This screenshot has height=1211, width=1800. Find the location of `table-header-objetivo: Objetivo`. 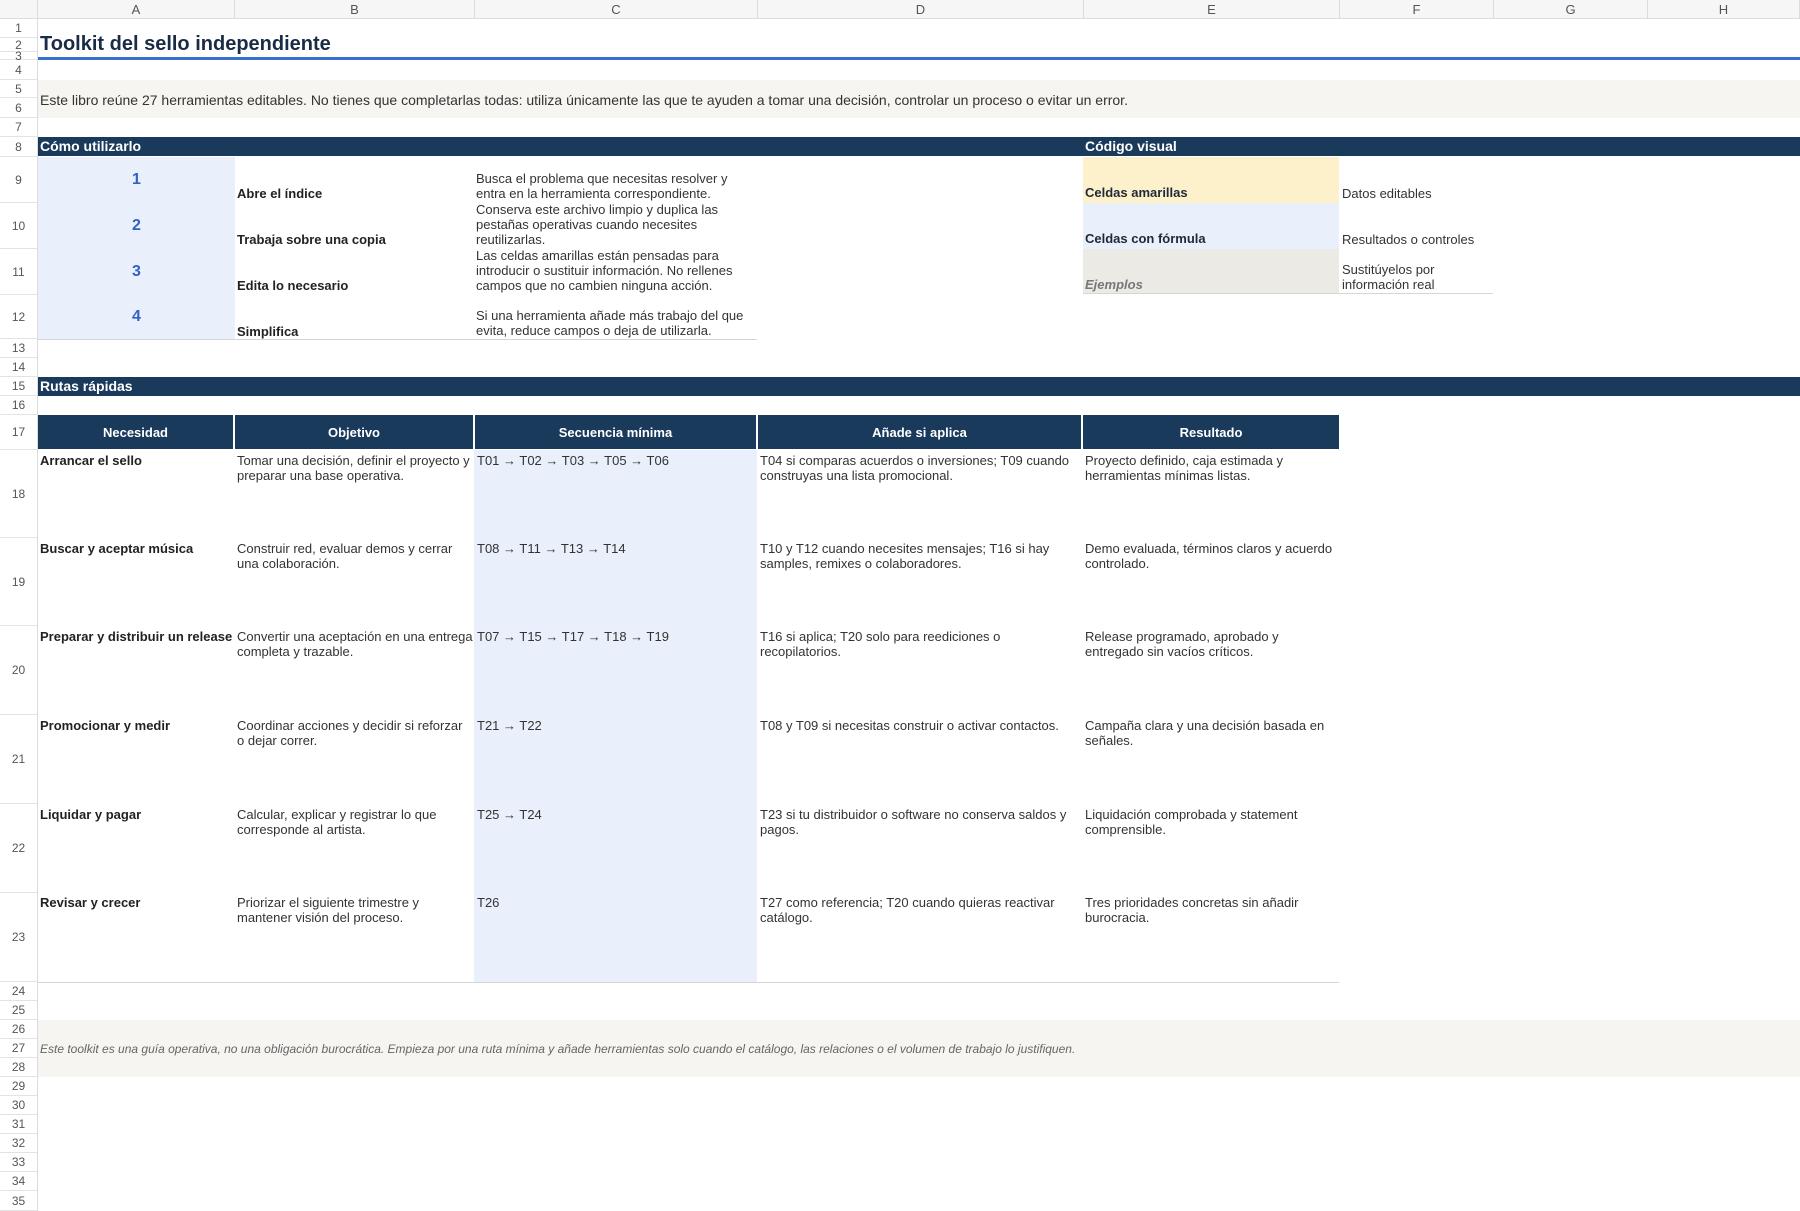

table-header-objetivo: Objetivo is located at coordinates (355, 432).